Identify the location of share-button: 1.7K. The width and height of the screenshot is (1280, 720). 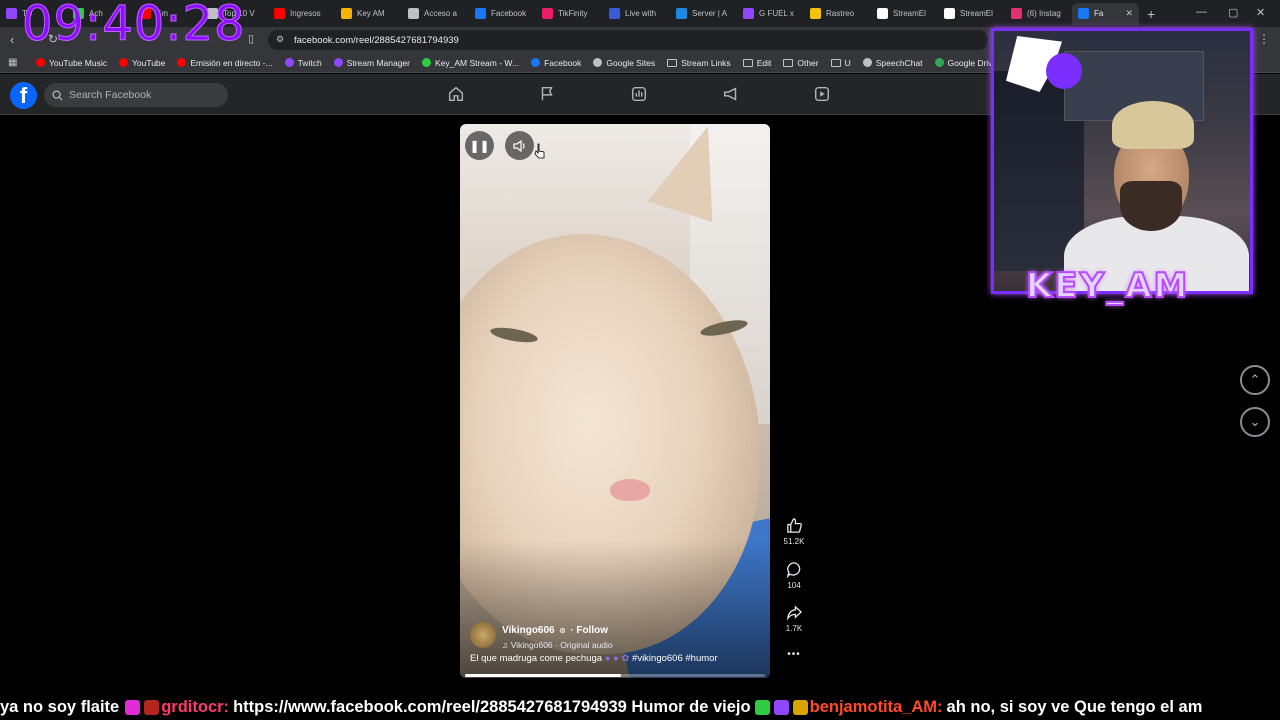
(794, 618).